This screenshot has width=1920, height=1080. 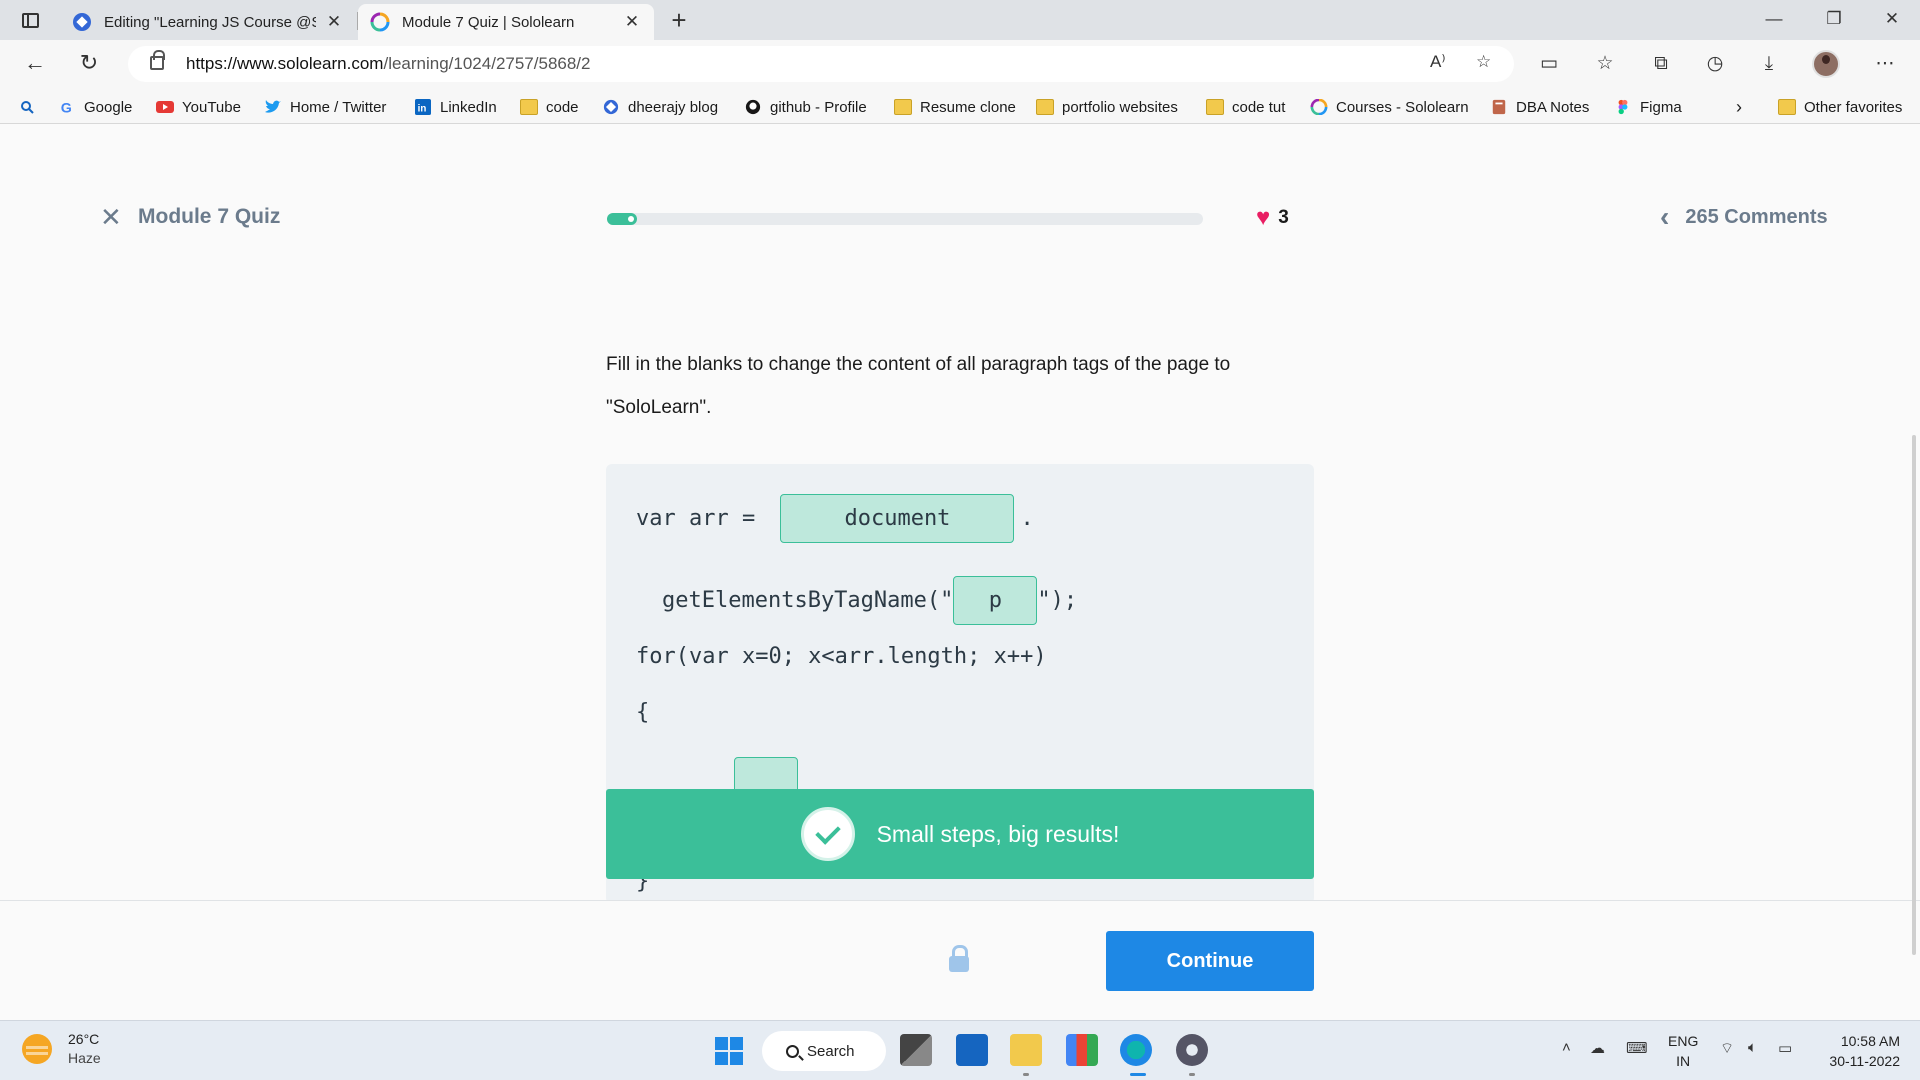 I want to click on lock-icon, so click(x=157, y=60).